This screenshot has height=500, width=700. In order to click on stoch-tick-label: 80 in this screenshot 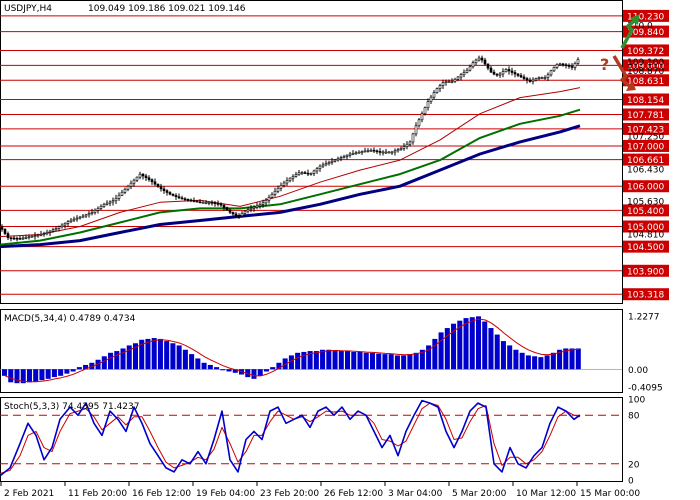, I will do `click(634, 417)`.